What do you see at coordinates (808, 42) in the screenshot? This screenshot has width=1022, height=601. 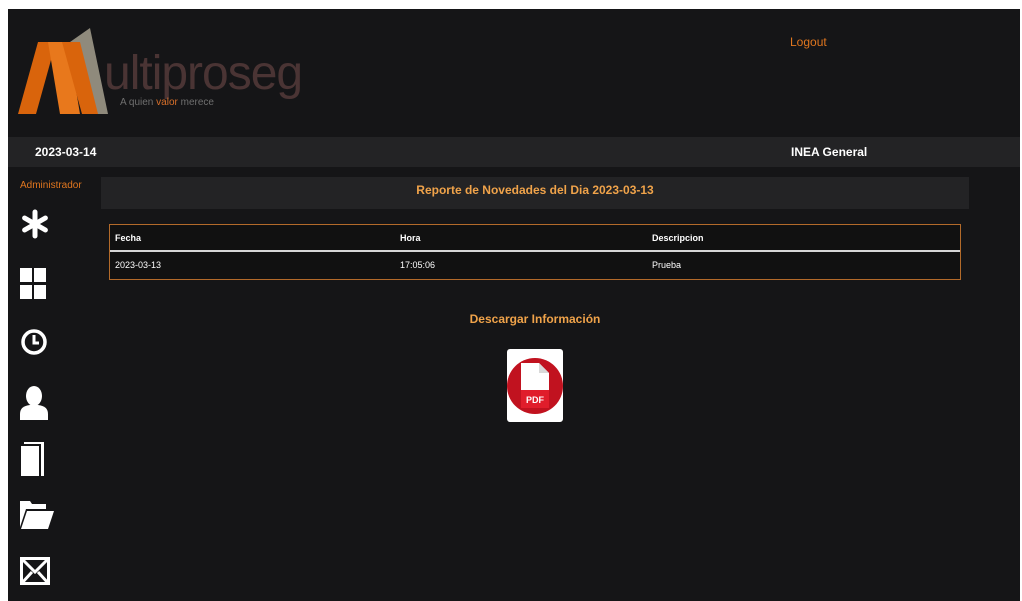 I see `logout-link: Logout` at bounding box center [808, 42].